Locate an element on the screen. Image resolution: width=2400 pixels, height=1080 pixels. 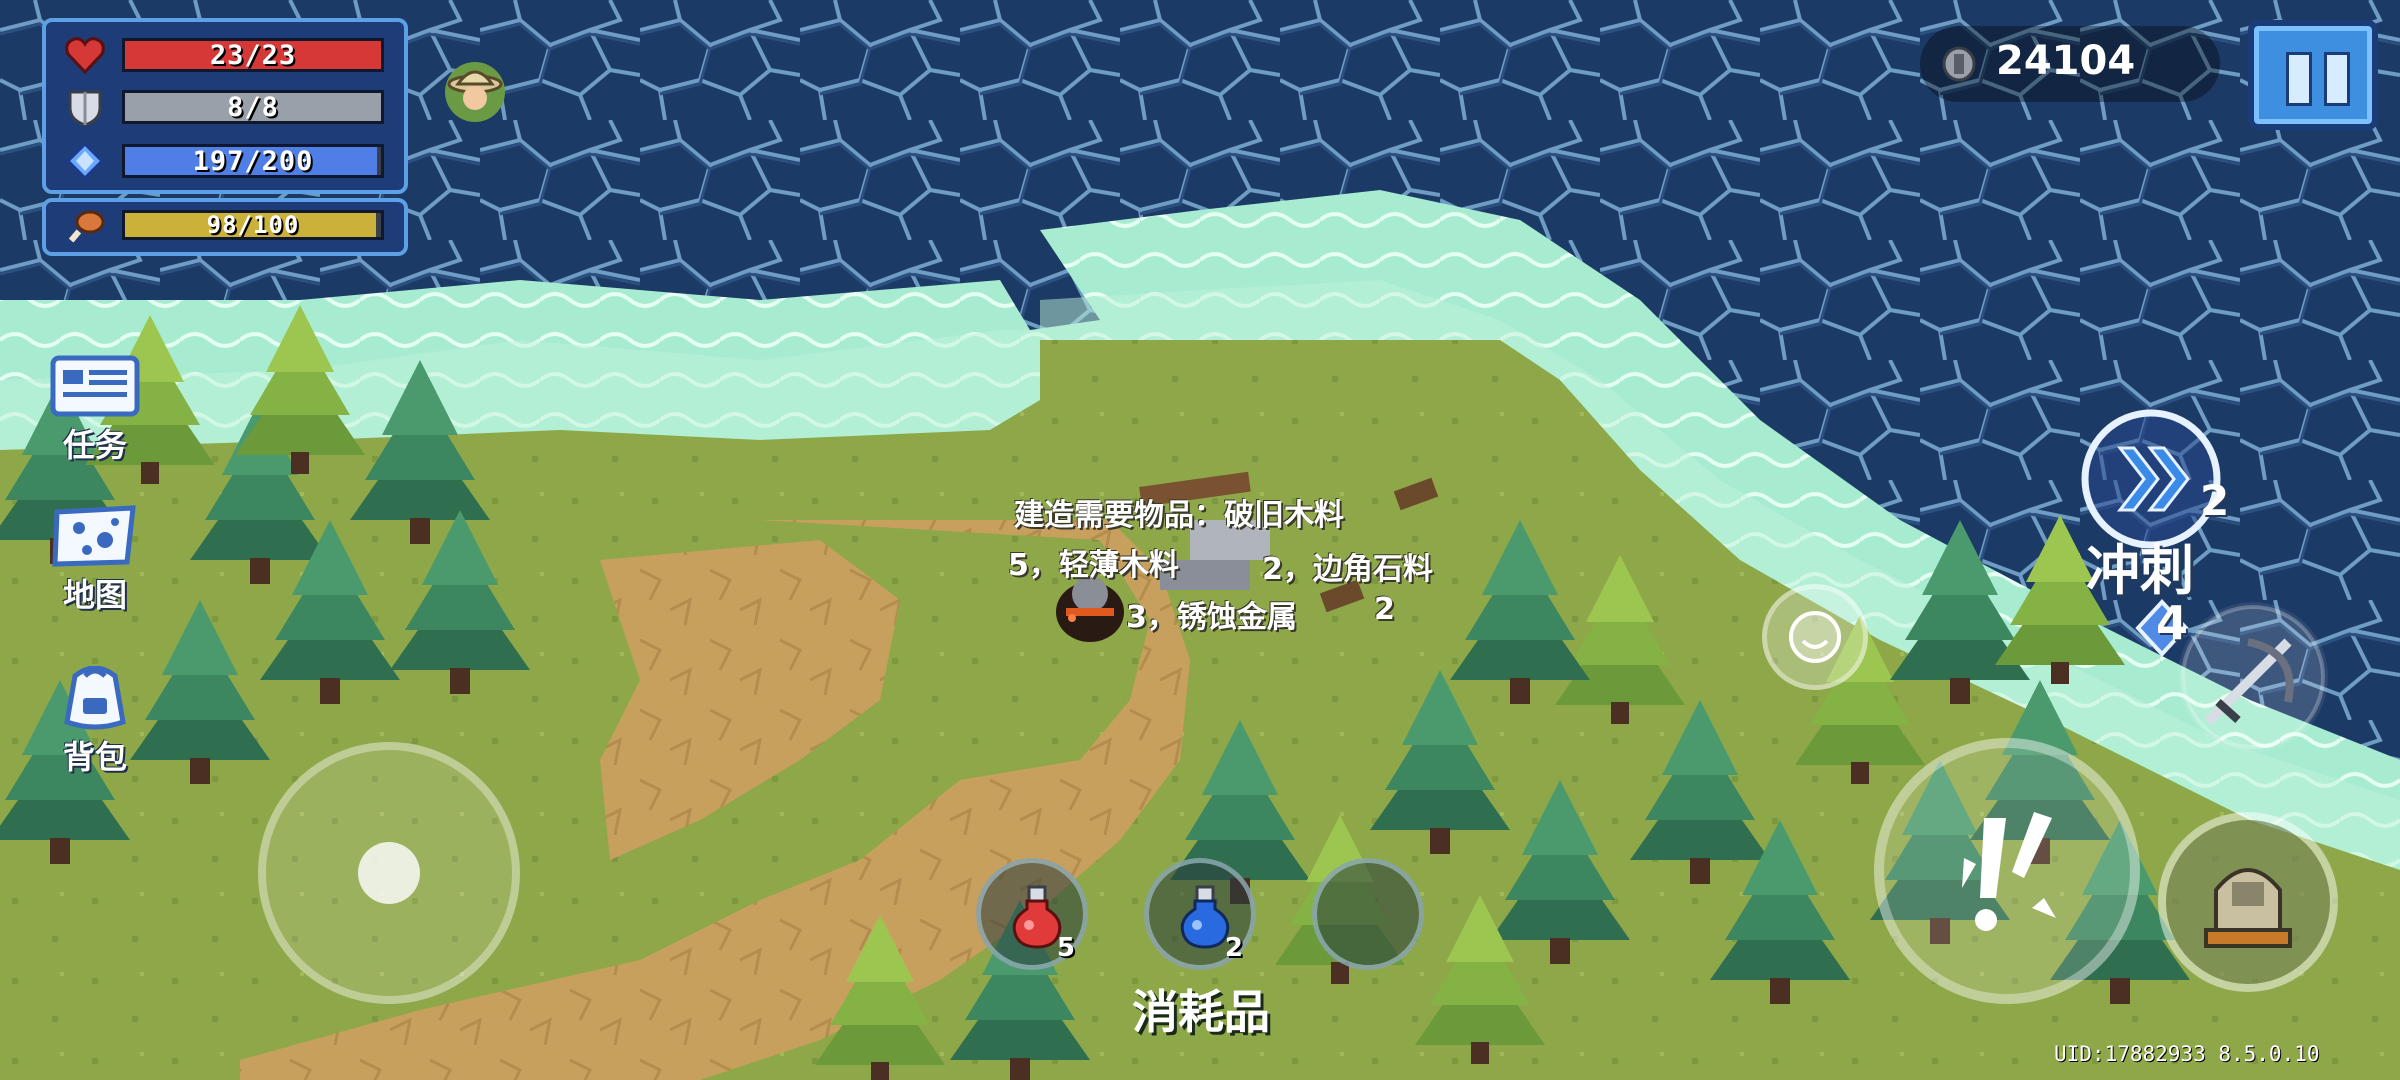
uid-version-label: UID:17882933 8.5.0.10 is located at coordinates (2187, 1054).